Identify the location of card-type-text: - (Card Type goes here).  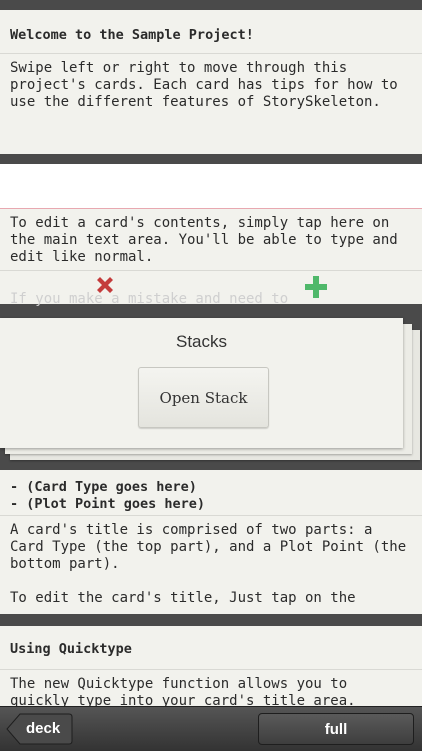
(103, 486).